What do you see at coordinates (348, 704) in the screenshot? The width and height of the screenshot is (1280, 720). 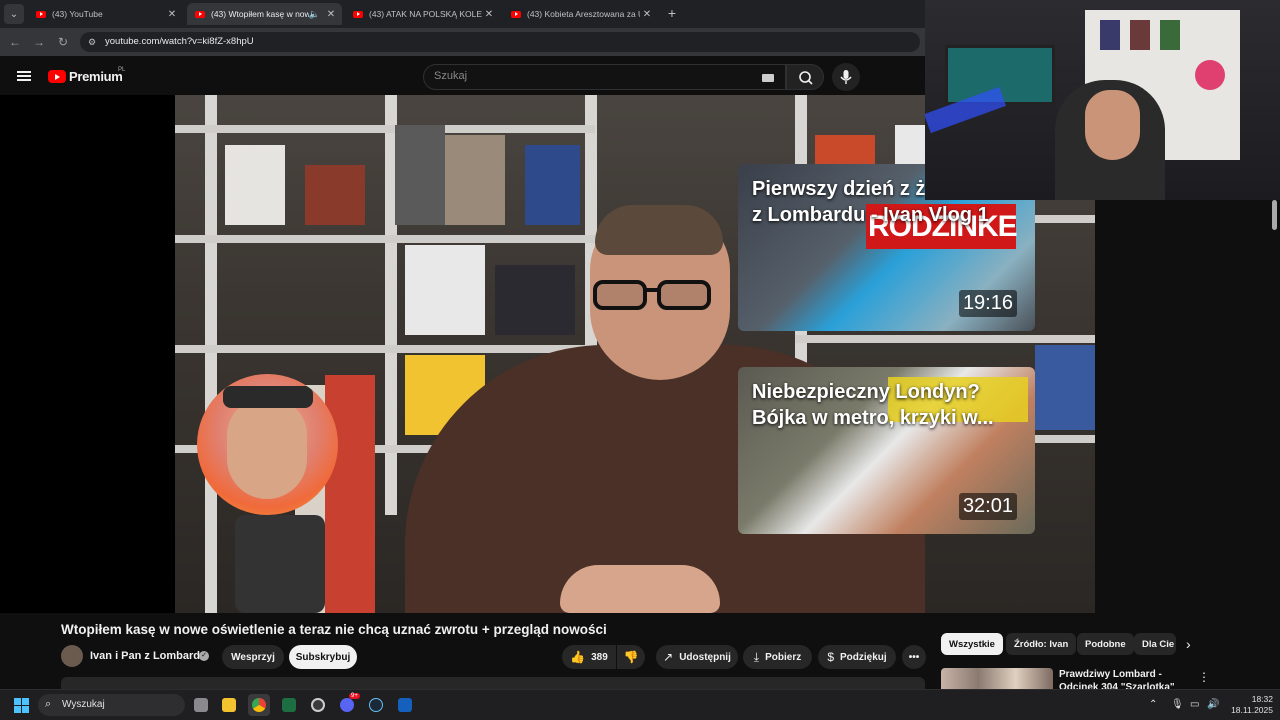 I see `discord-icon: 9+` at bounding box center [348, 704].